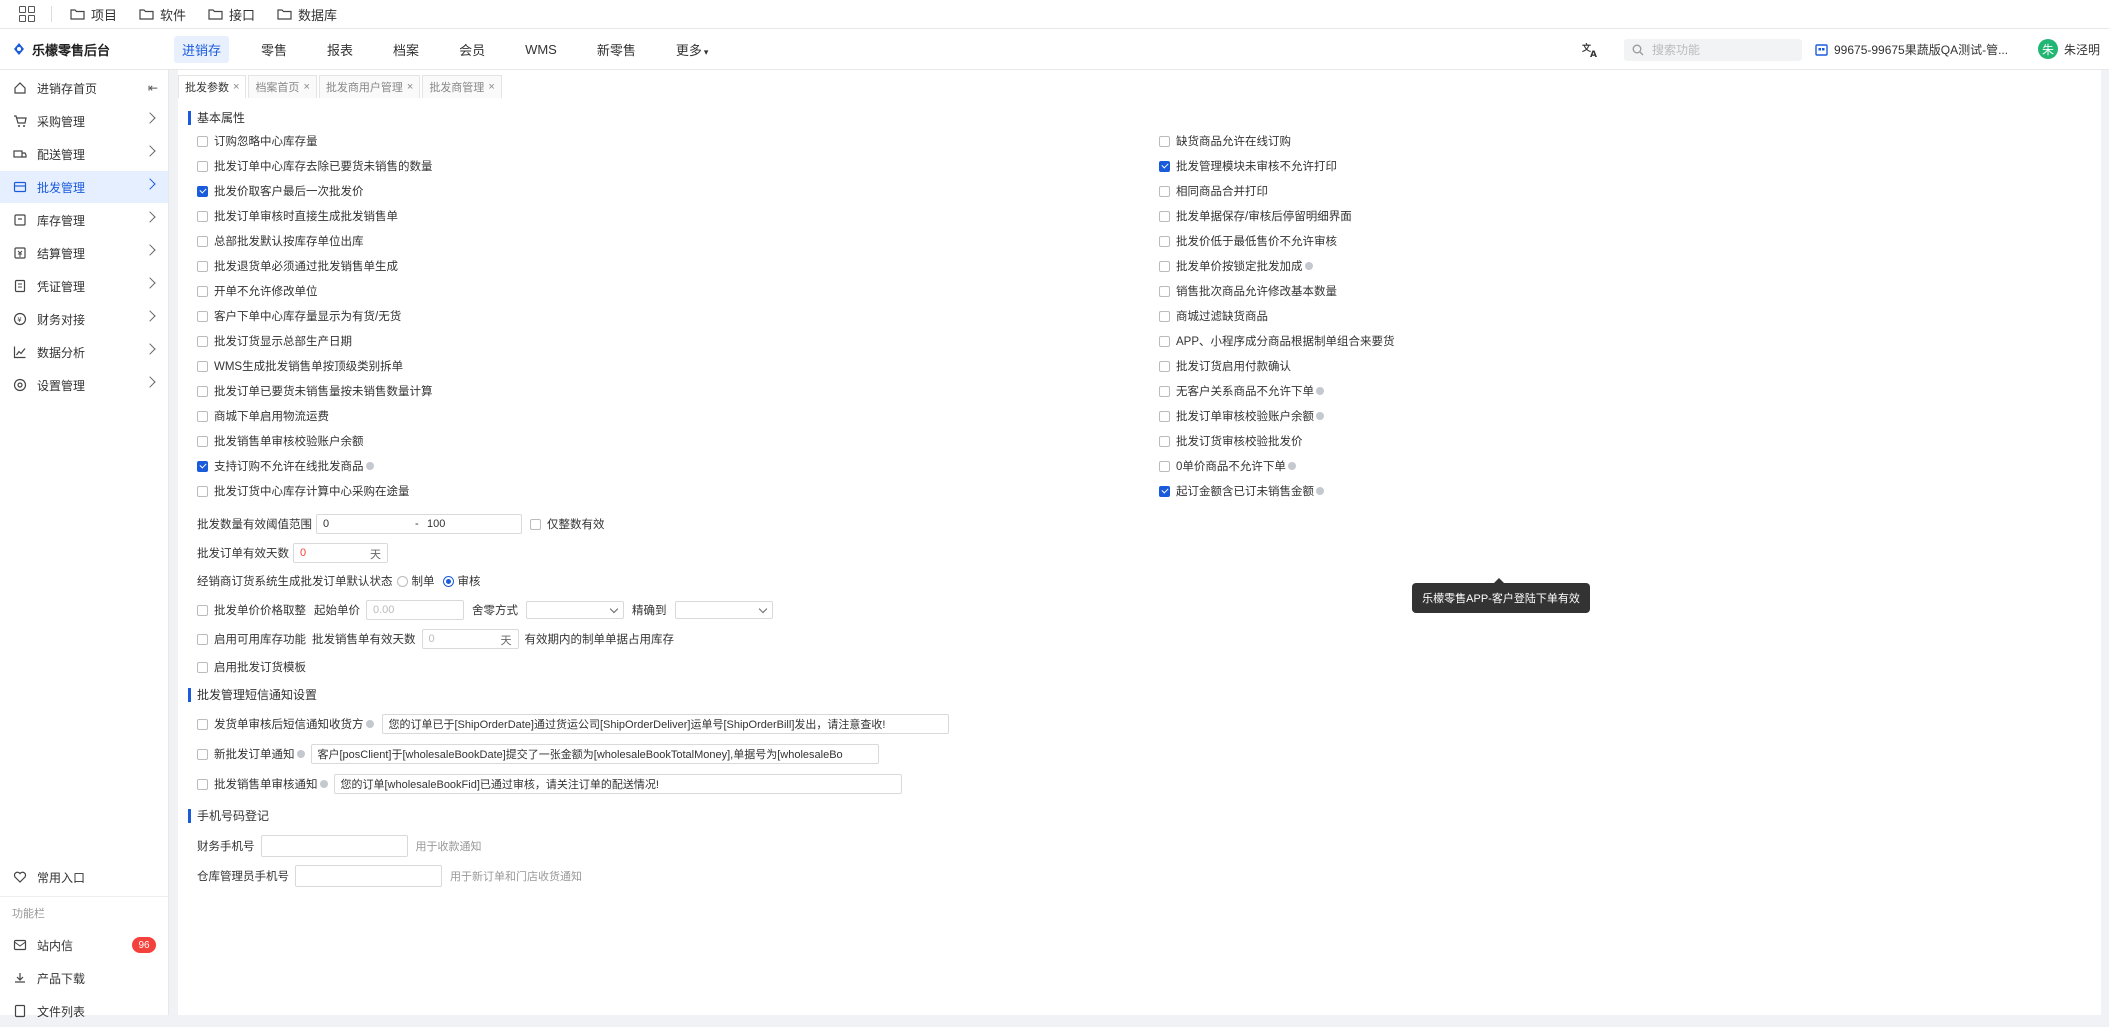 This screenshot has height=1027, width=2109. What do you see at coordinates (334, 846) in the screenshot?
I see `finance-phone-input` at bounding box center [334, 846].